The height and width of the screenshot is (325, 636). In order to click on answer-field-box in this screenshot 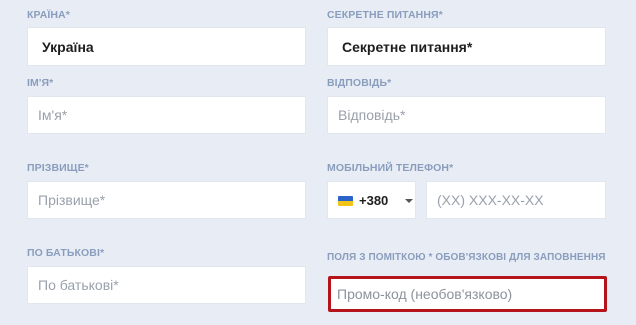, I will do `click(466, 115)`.